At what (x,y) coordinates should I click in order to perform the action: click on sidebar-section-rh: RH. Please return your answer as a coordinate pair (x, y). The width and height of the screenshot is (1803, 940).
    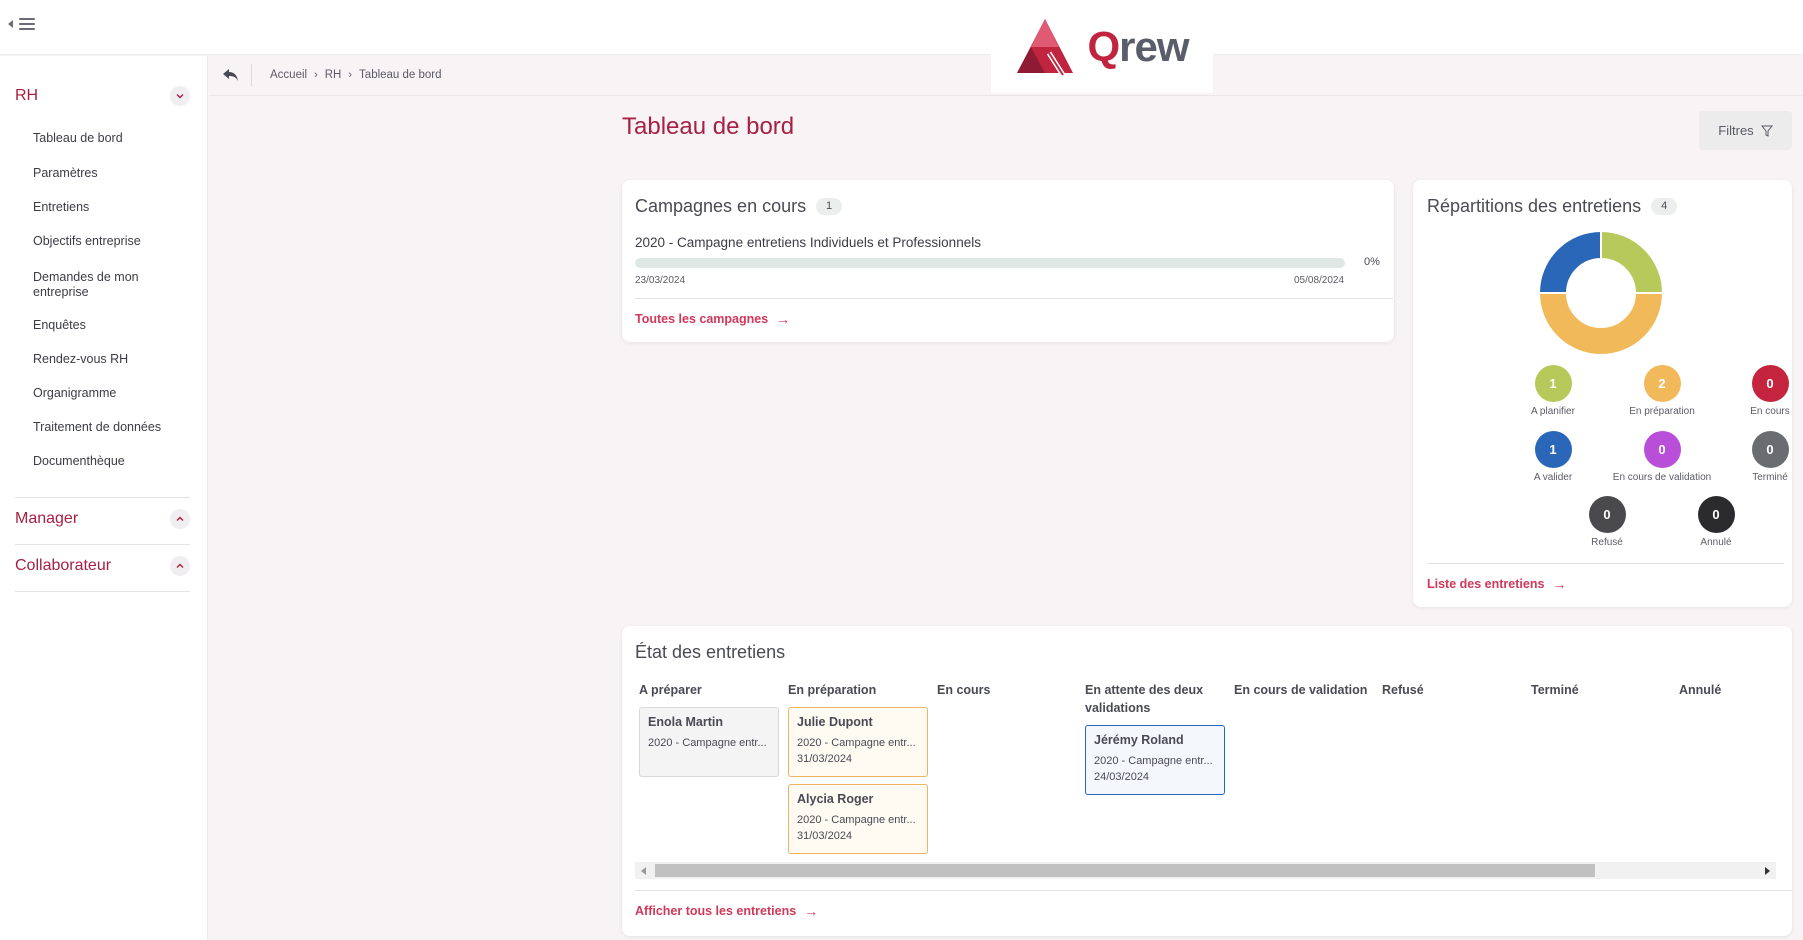
    Looking at the image, I should click on (102, 96).